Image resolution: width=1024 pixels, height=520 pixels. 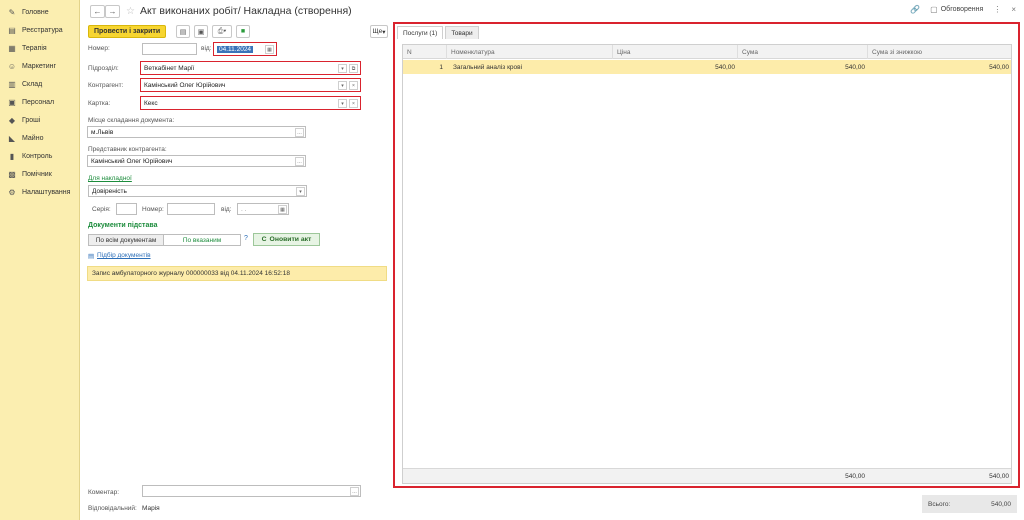 What do you see at coordinates (969, 504) in the screenshot?
I see `total-box: Всього: 540,00` at bounding box center [969, 504].